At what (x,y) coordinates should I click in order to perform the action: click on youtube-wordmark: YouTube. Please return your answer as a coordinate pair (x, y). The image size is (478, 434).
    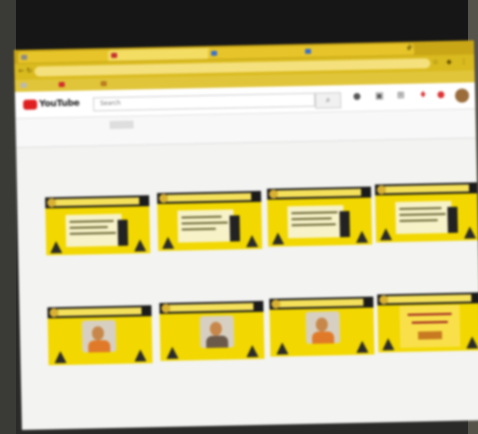
    Looking at the image, I should click on (59, 104).